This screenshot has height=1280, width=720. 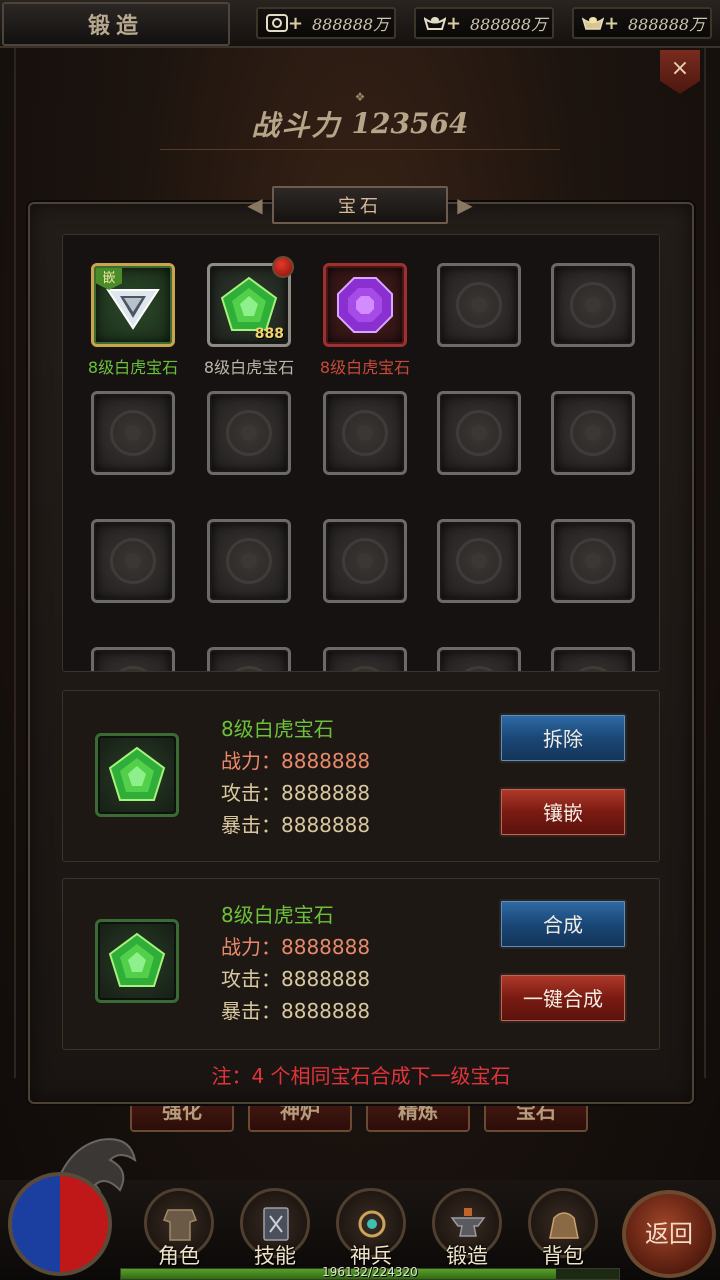 I want to click on nav-forge: 锻造, so click(x=467, y=1231).